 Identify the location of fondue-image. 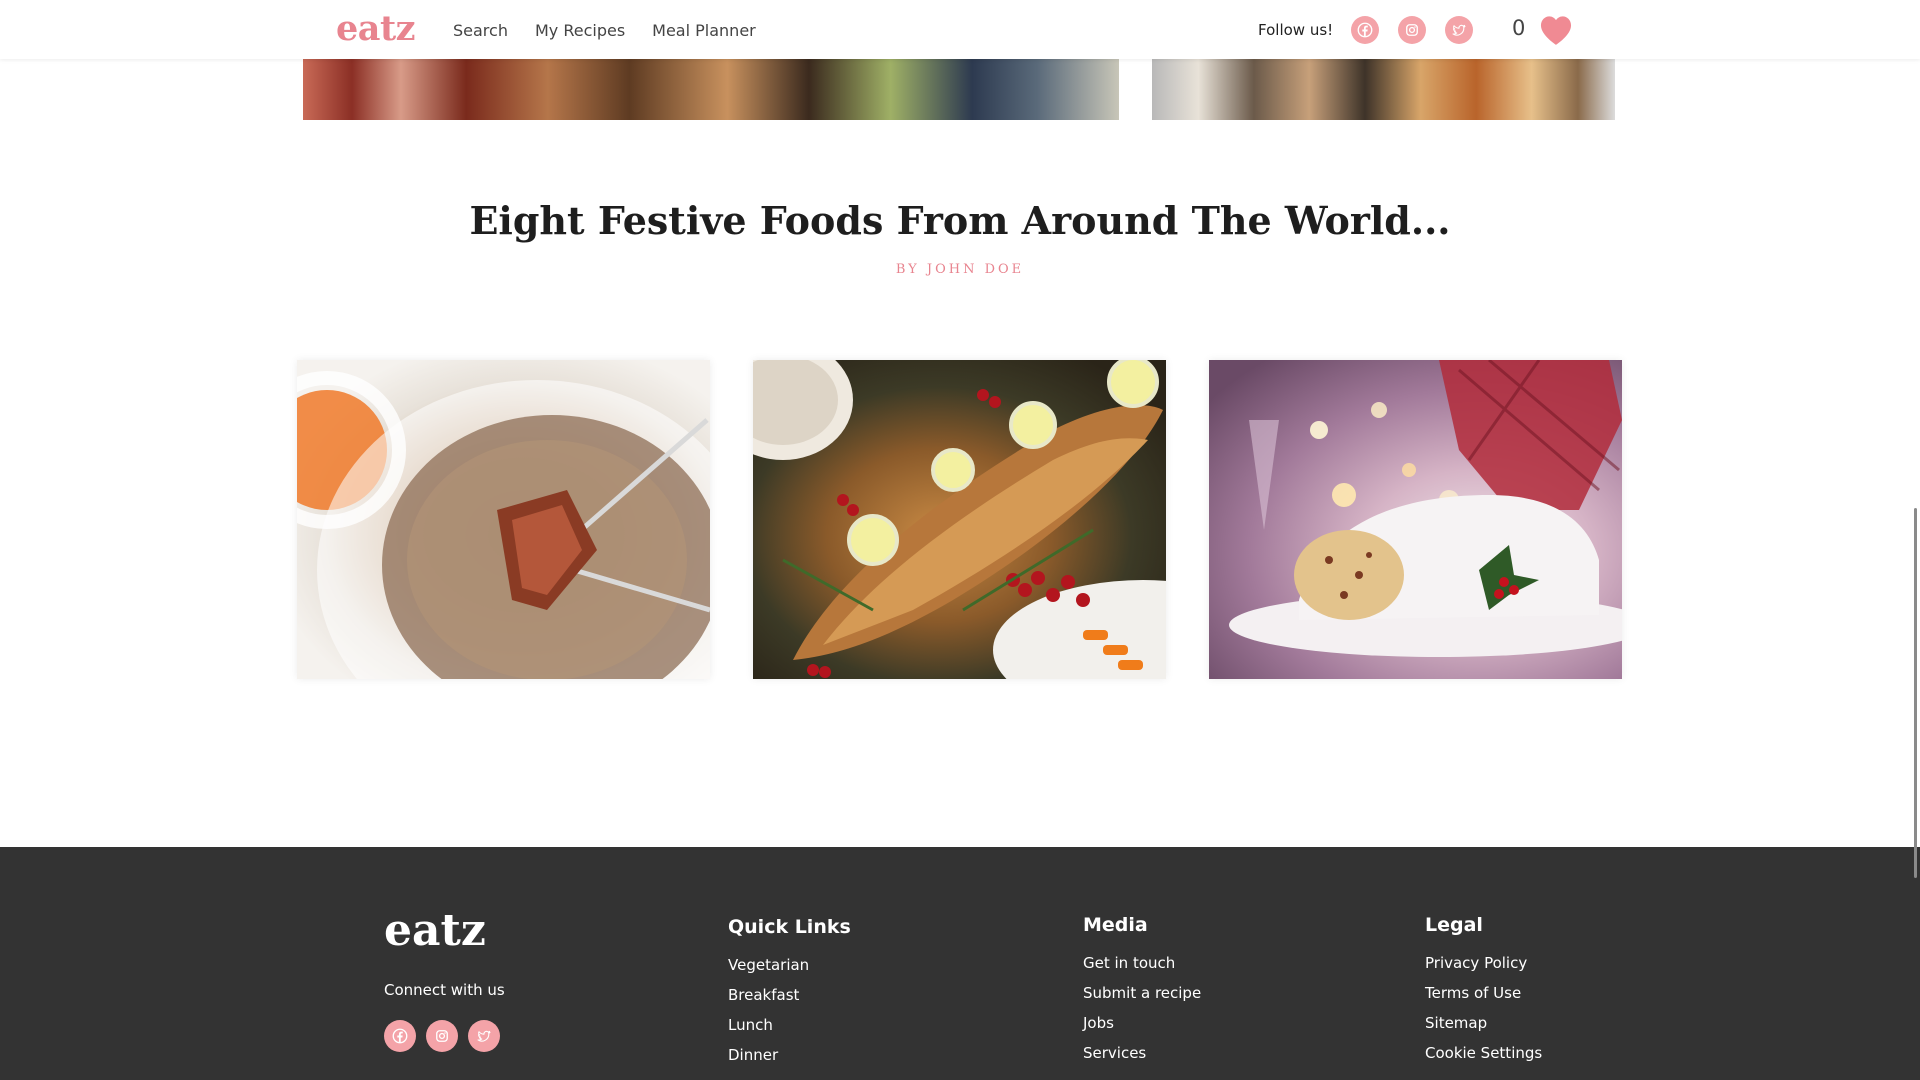
(503, 519).